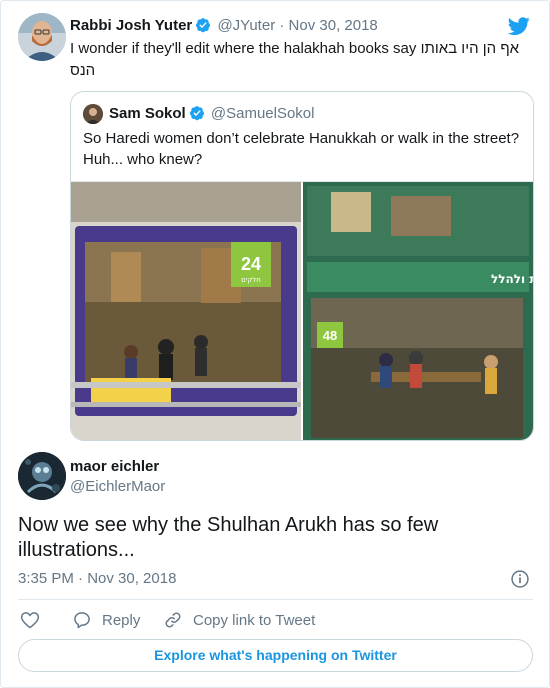  What do you see at coordinates (333, 25) in the screenshot?
I see `tweet-date: Nov 30, 2018` at bounding box center [333, 25].